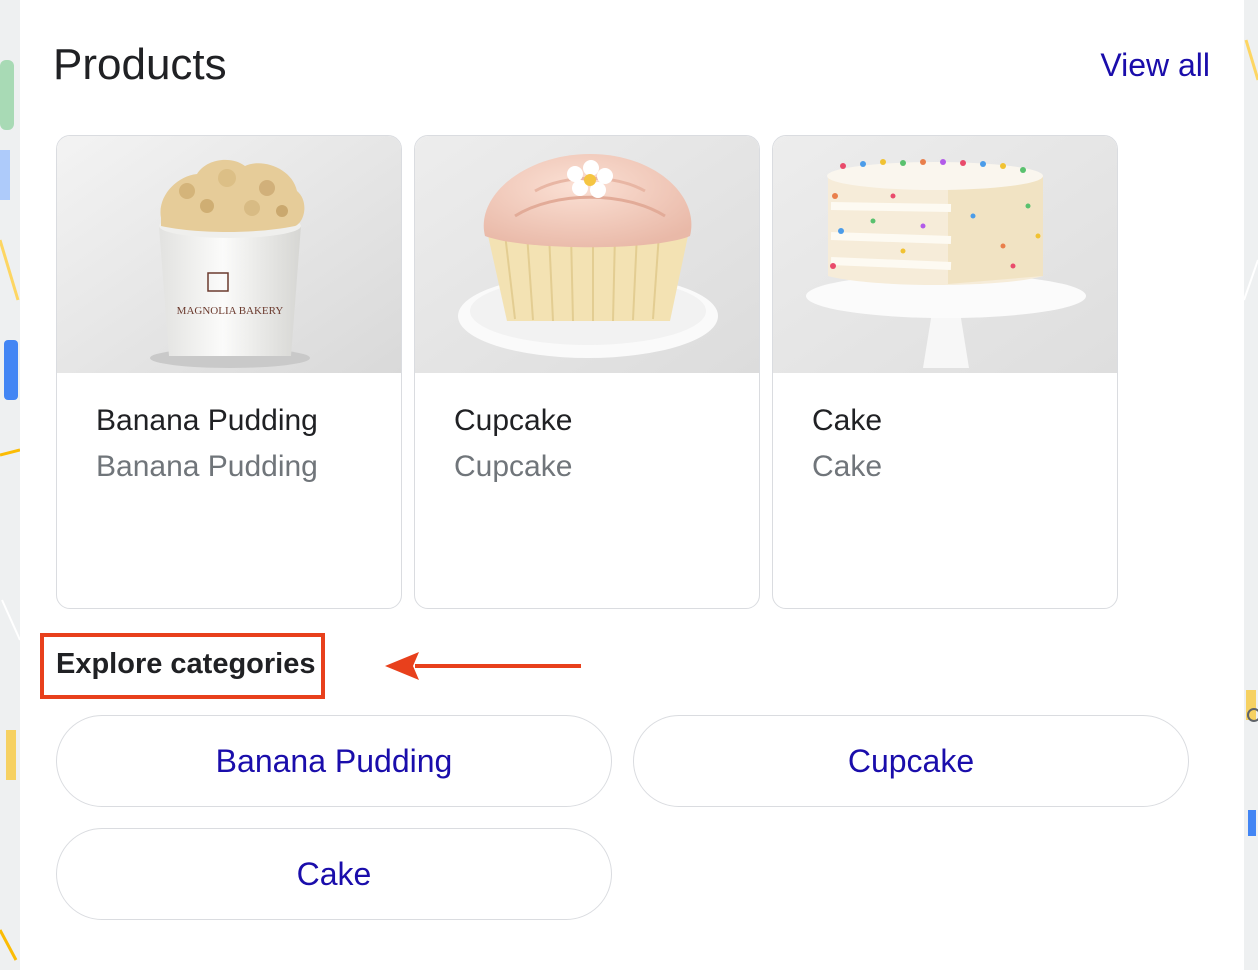 The width and height of the screenshot is (1258, 970). Describe the element at coordinates (587, 254) in the screenshot. I see `cupcake-image` at that location.